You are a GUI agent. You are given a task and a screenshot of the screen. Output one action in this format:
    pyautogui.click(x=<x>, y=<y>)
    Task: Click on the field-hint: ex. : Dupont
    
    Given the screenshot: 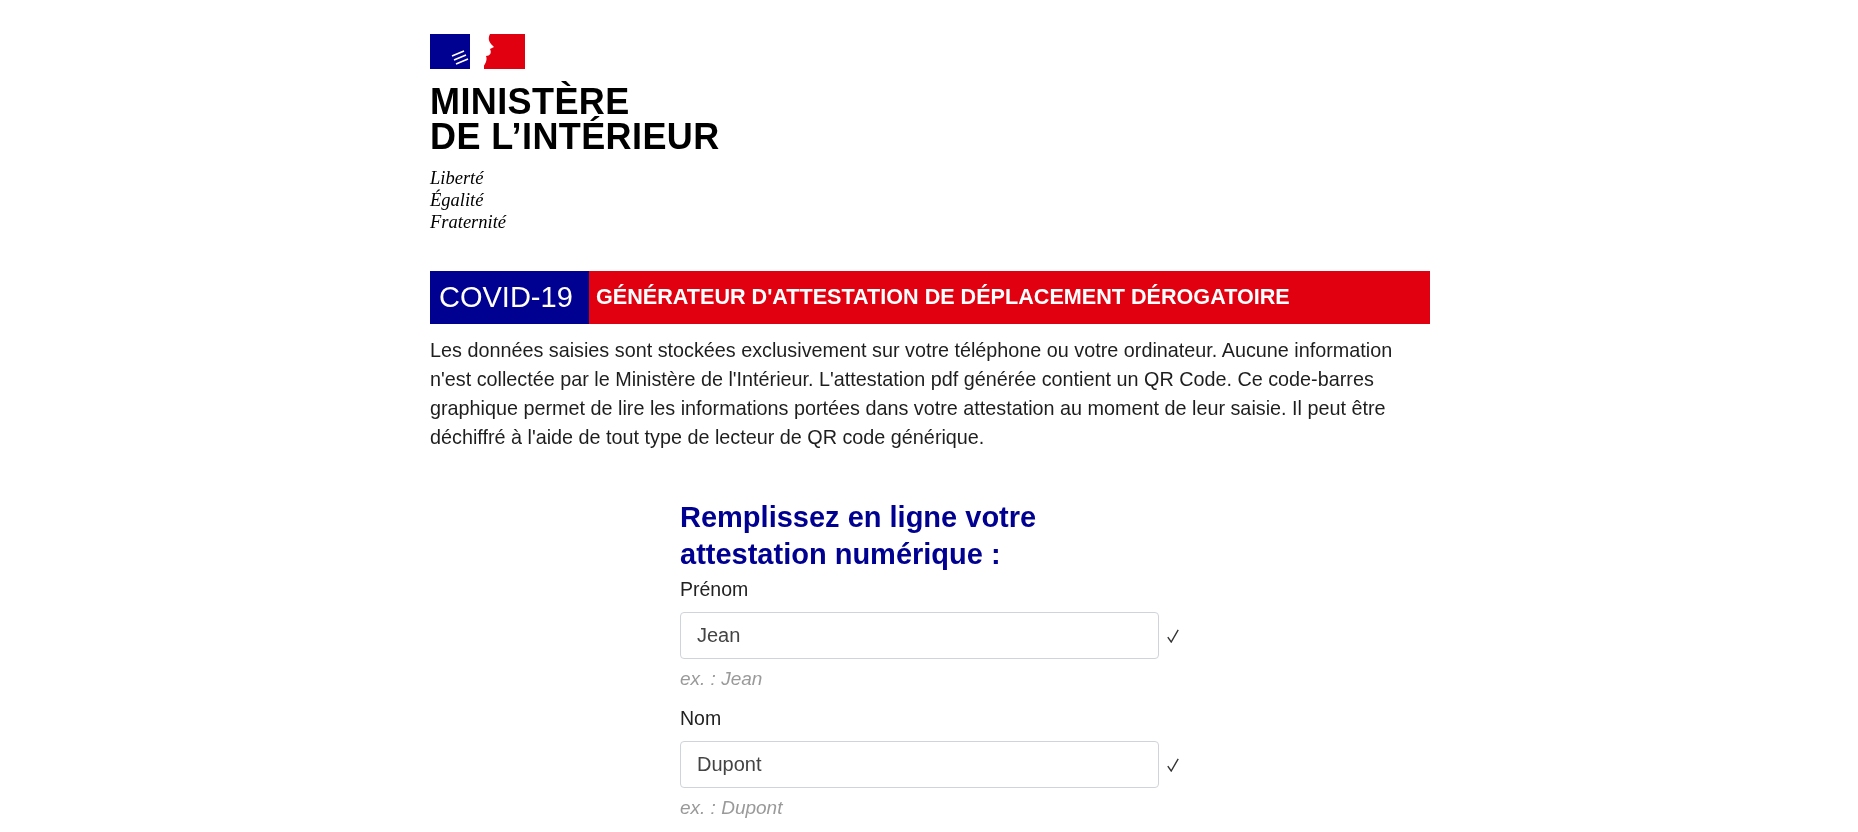 What is the action you would take?
    pyautogui.click(x=731, y=808)
    